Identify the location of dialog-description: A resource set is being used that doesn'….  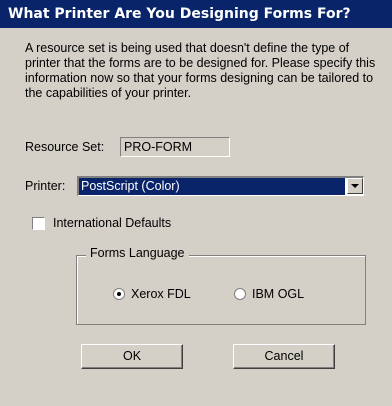
(200, 70).